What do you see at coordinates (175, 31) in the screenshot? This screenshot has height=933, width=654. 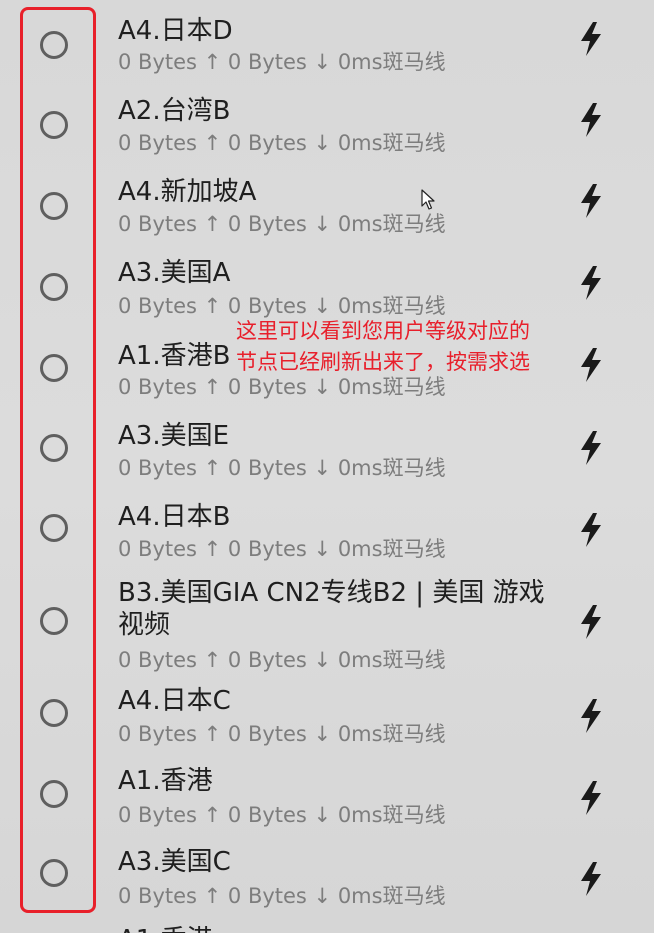 I see `node-name: A4.日本D` at bounding box center [175, 31].